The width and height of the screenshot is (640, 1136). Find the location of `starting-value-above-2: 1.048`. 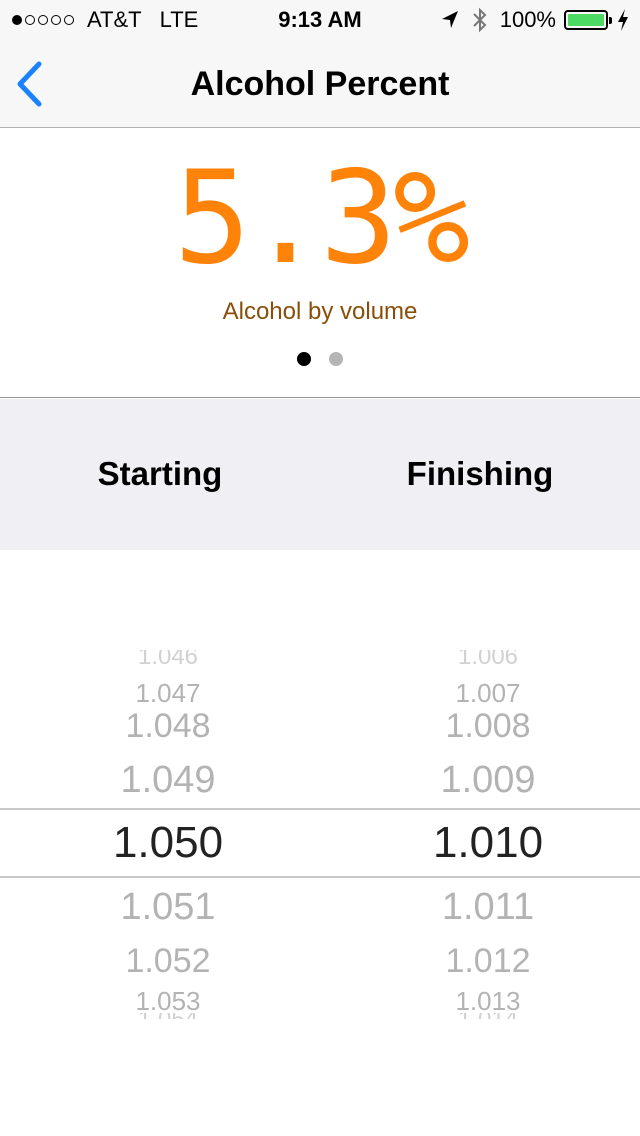

starting-value-above-2: 1.048 is located at coordinates (168, 726).